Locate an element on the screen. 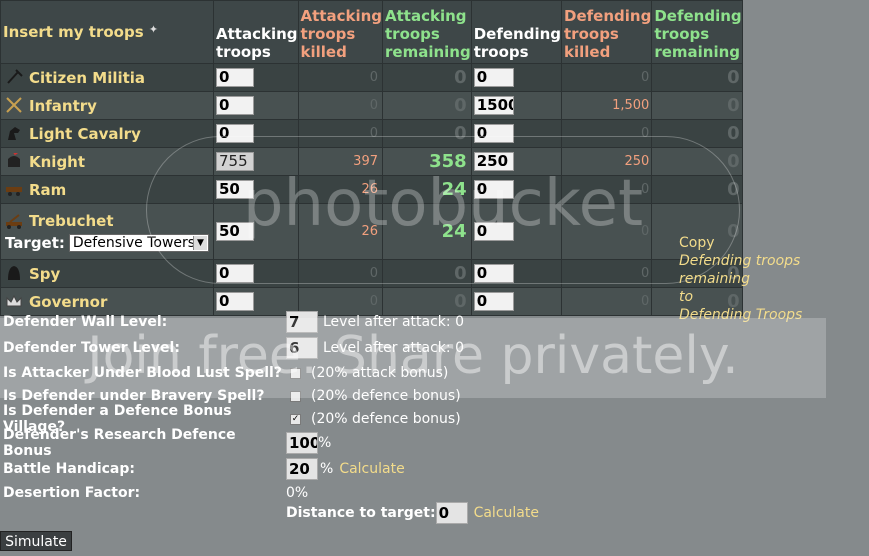 This screenshot has height=556, width=869. troop-name-cell: Trebuchet Target: Defensive Towers ▼ is located at coordinates (107, 231).